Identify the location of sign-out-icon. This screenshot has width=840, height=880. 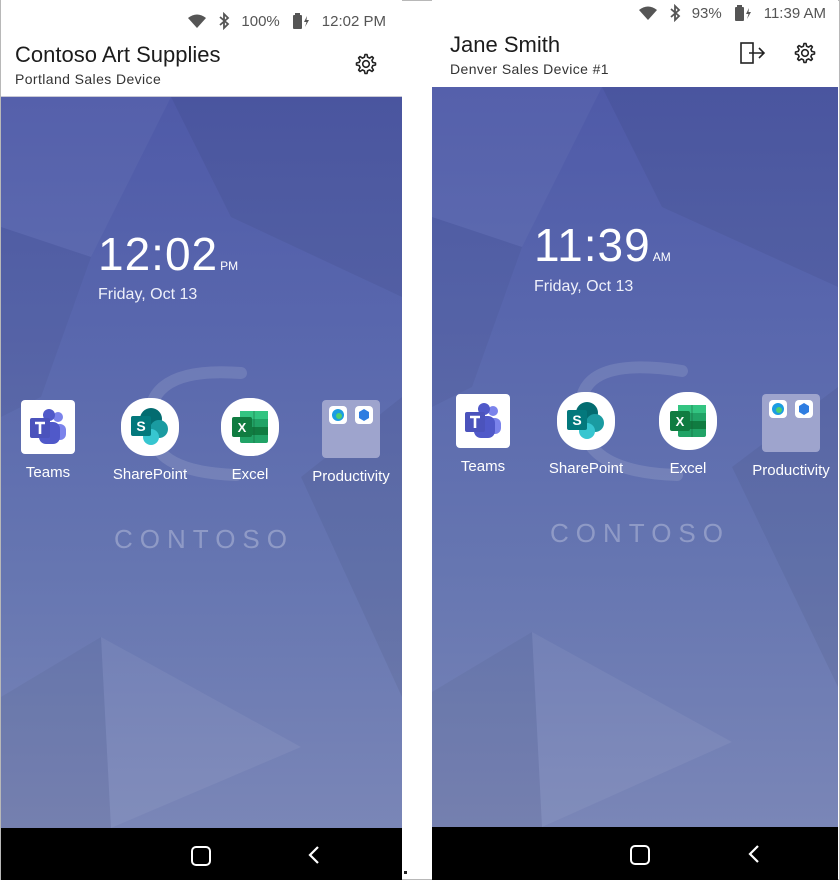
(753, 53).